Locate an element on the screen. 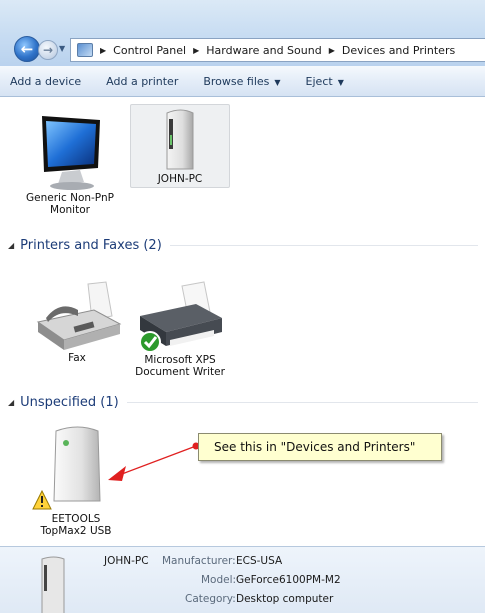  annotation-callout: See this in "Devices and Printers" is located at coordinates (320, 447).